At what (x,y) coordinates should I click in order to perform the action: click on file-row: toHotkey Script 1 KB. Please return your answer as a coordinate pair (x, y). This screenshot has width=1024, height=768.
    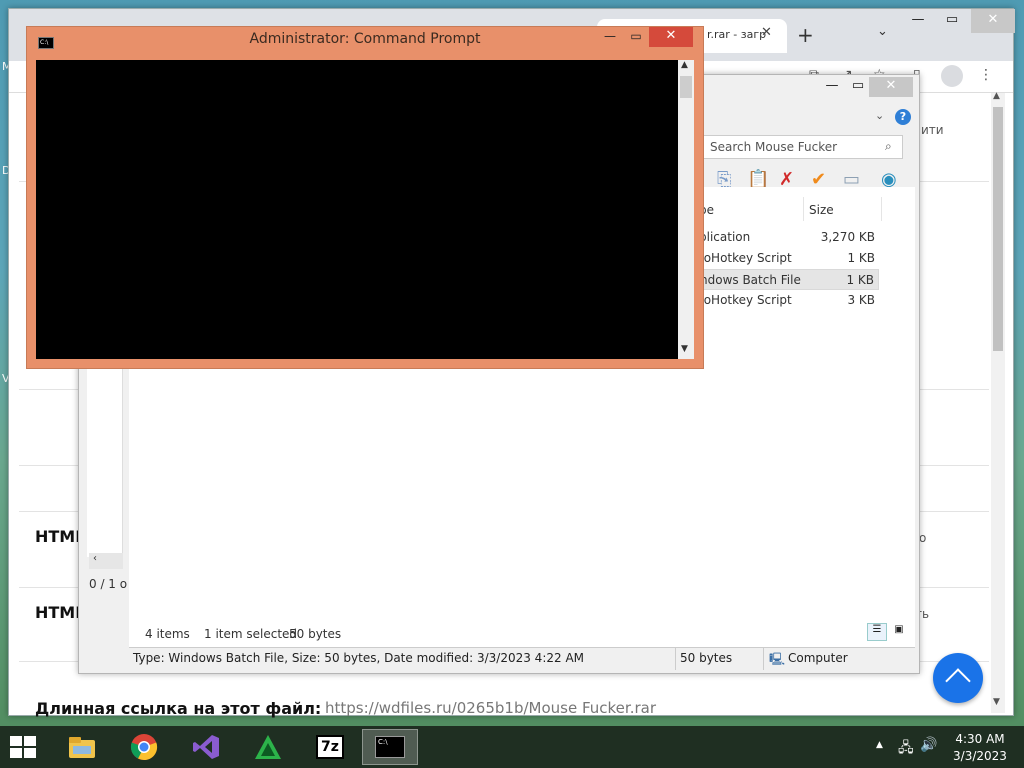
    Looking at the image, I should click on (786, 258).